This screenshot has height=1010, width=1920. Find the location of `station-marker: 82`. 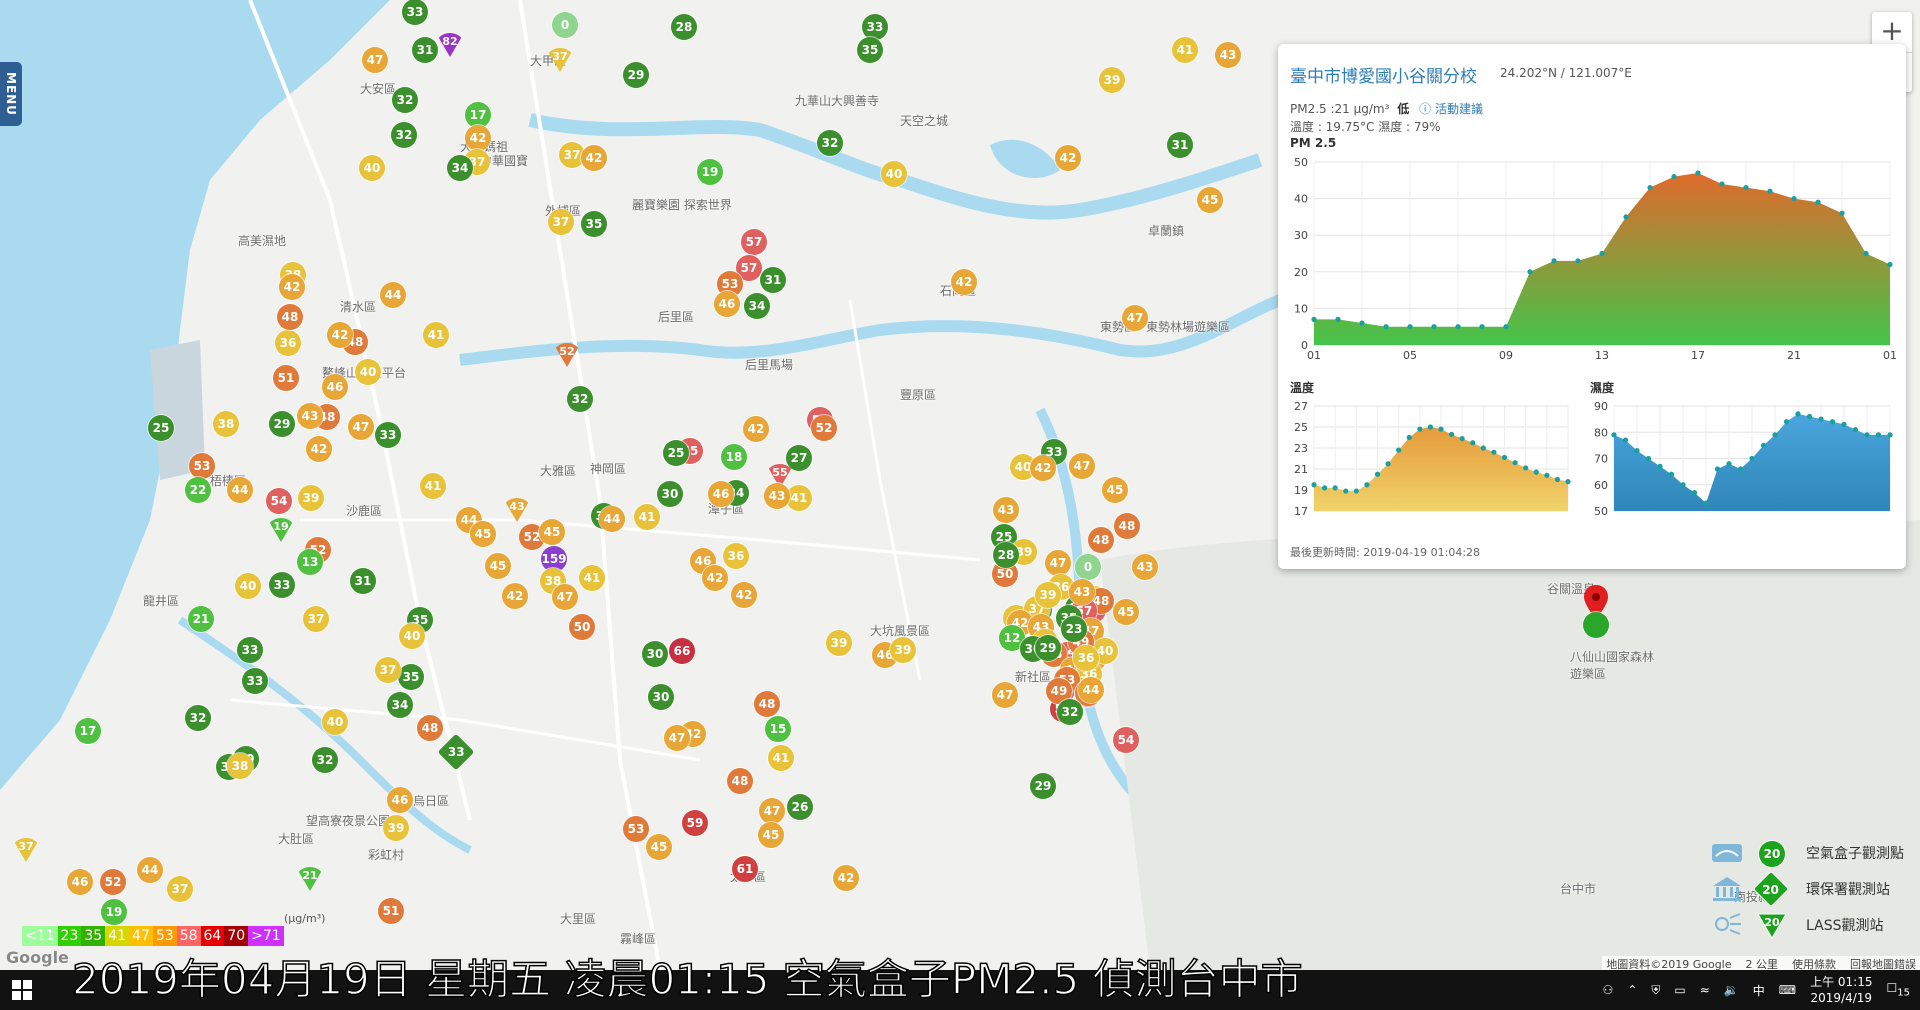

station-marker: 82 is located at coordinates (450, 45).